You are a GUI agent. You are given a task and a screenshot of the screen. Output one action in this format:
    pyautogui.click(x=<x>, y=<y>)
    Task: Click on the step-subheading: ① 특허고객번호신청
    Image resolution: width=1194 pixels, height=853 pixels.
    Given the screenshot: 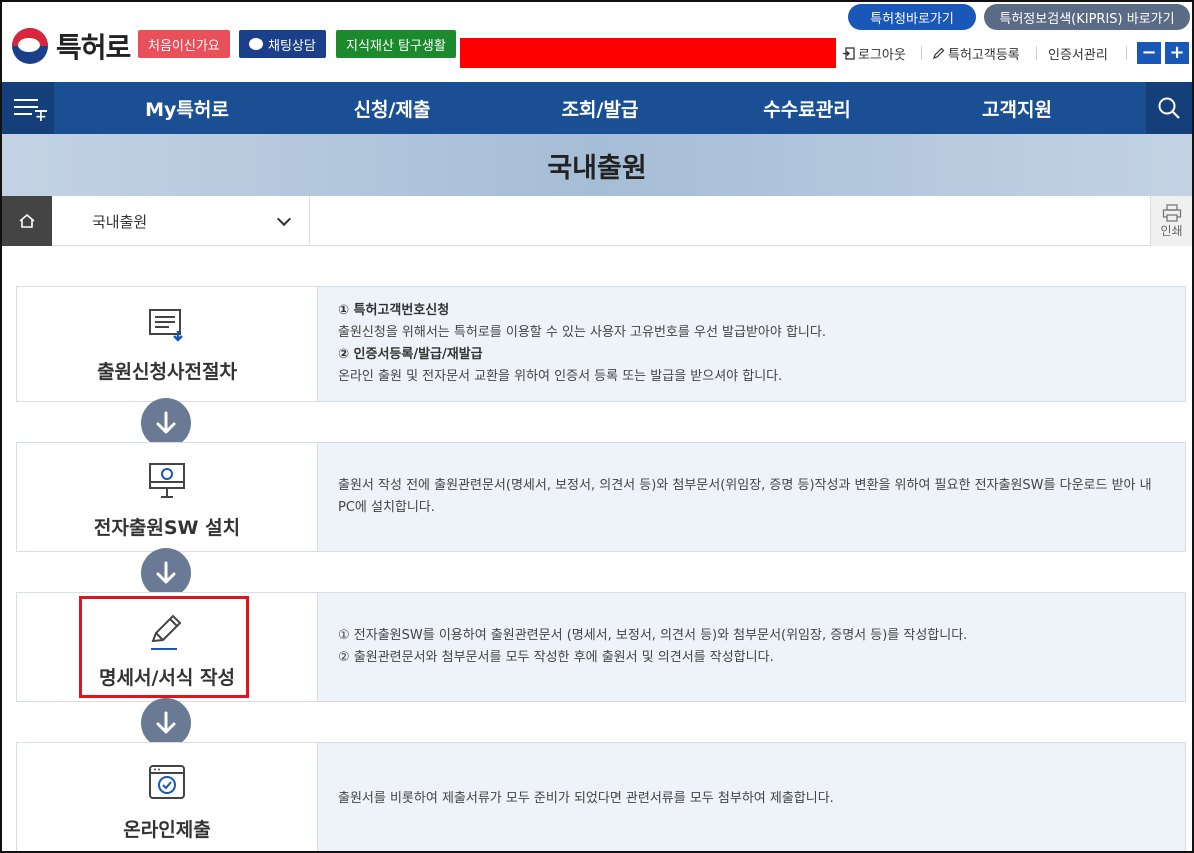 What is the action you would take?
    pyautogui.click(x=394, y=310)
    